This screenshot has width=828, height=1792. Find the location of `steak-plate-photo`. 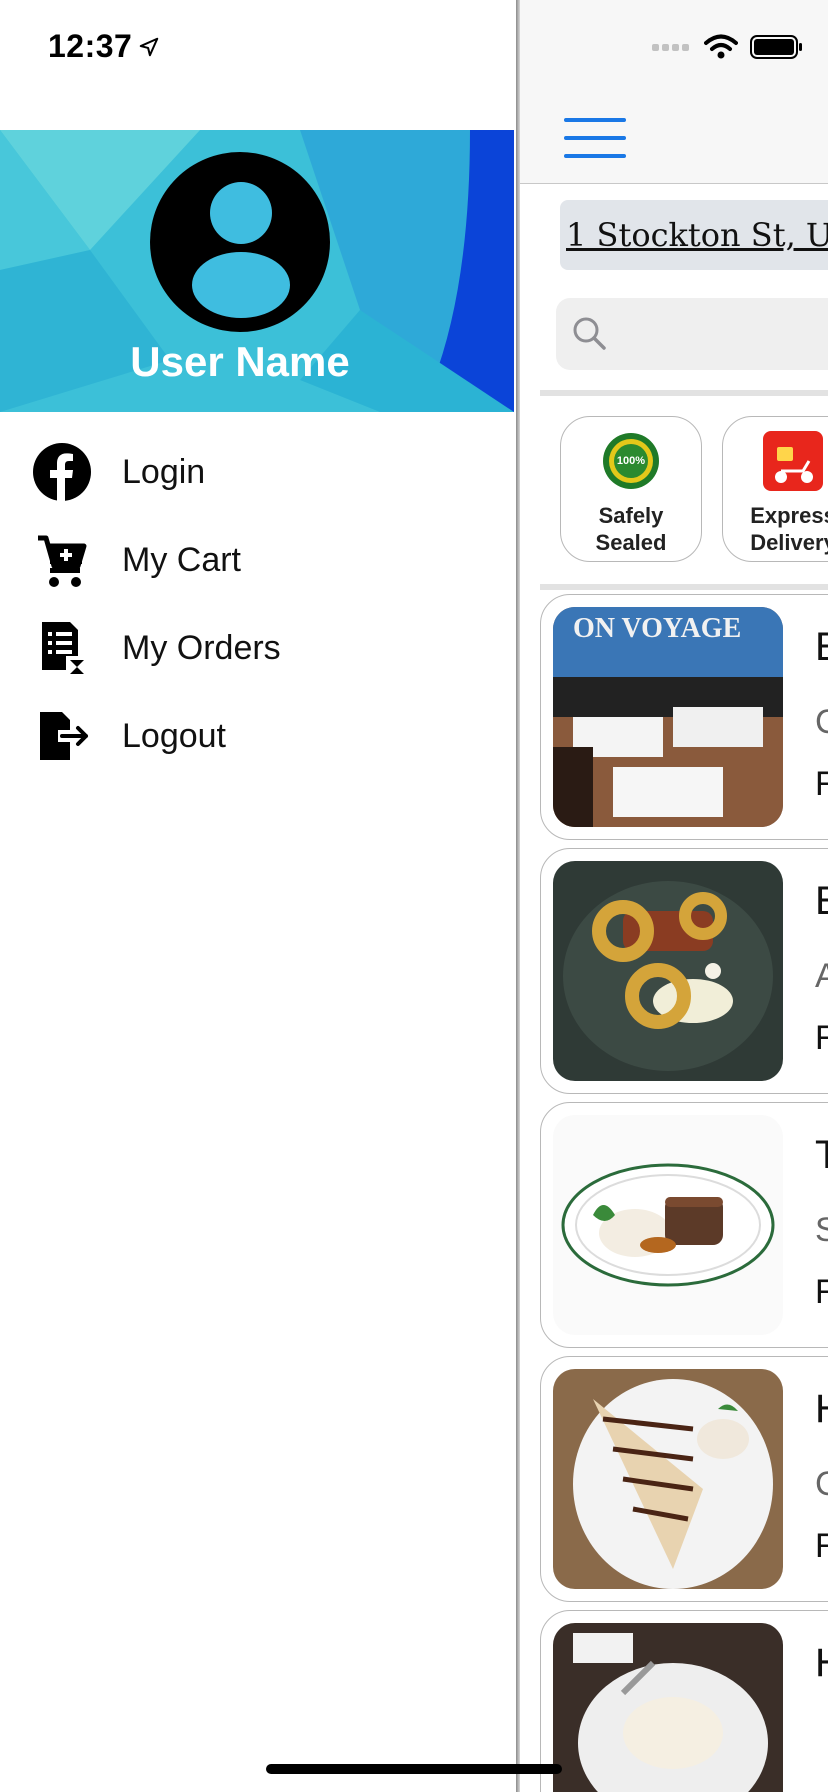

steak-plate-photo is located at coordinates (668, 1225).